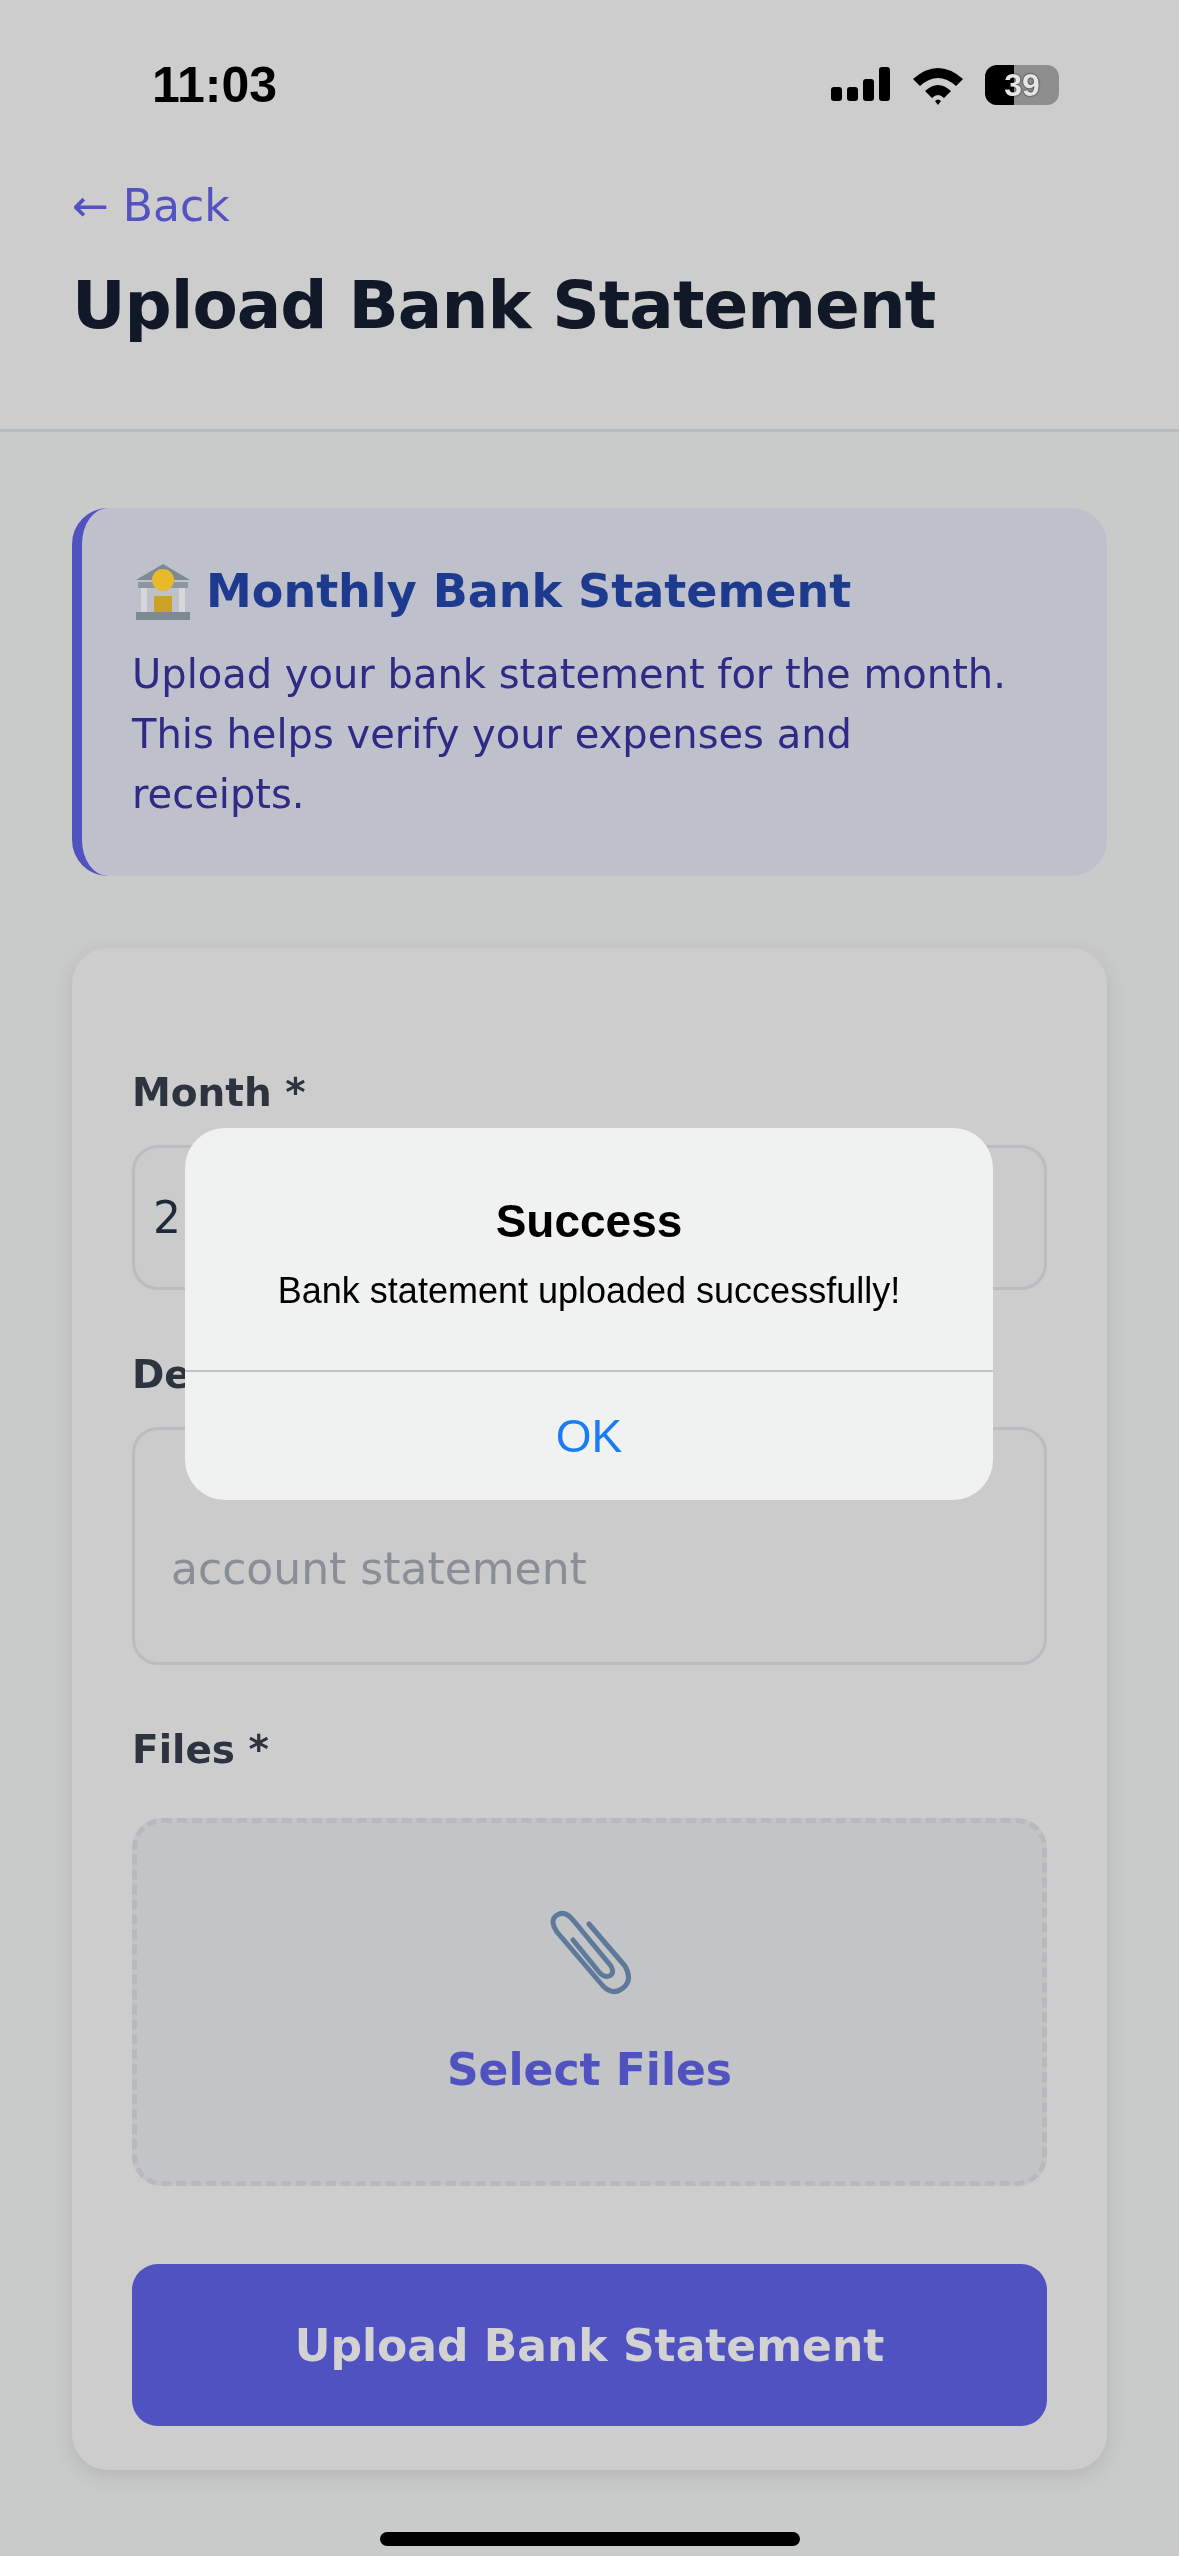 Image resolution: width=1179 pixels, height=2556 pixels. What do you see at coordinates (529, 591) in the screenshot?
I see `info-title: Monthly Bank Statement` at bounding box center [529, 591].